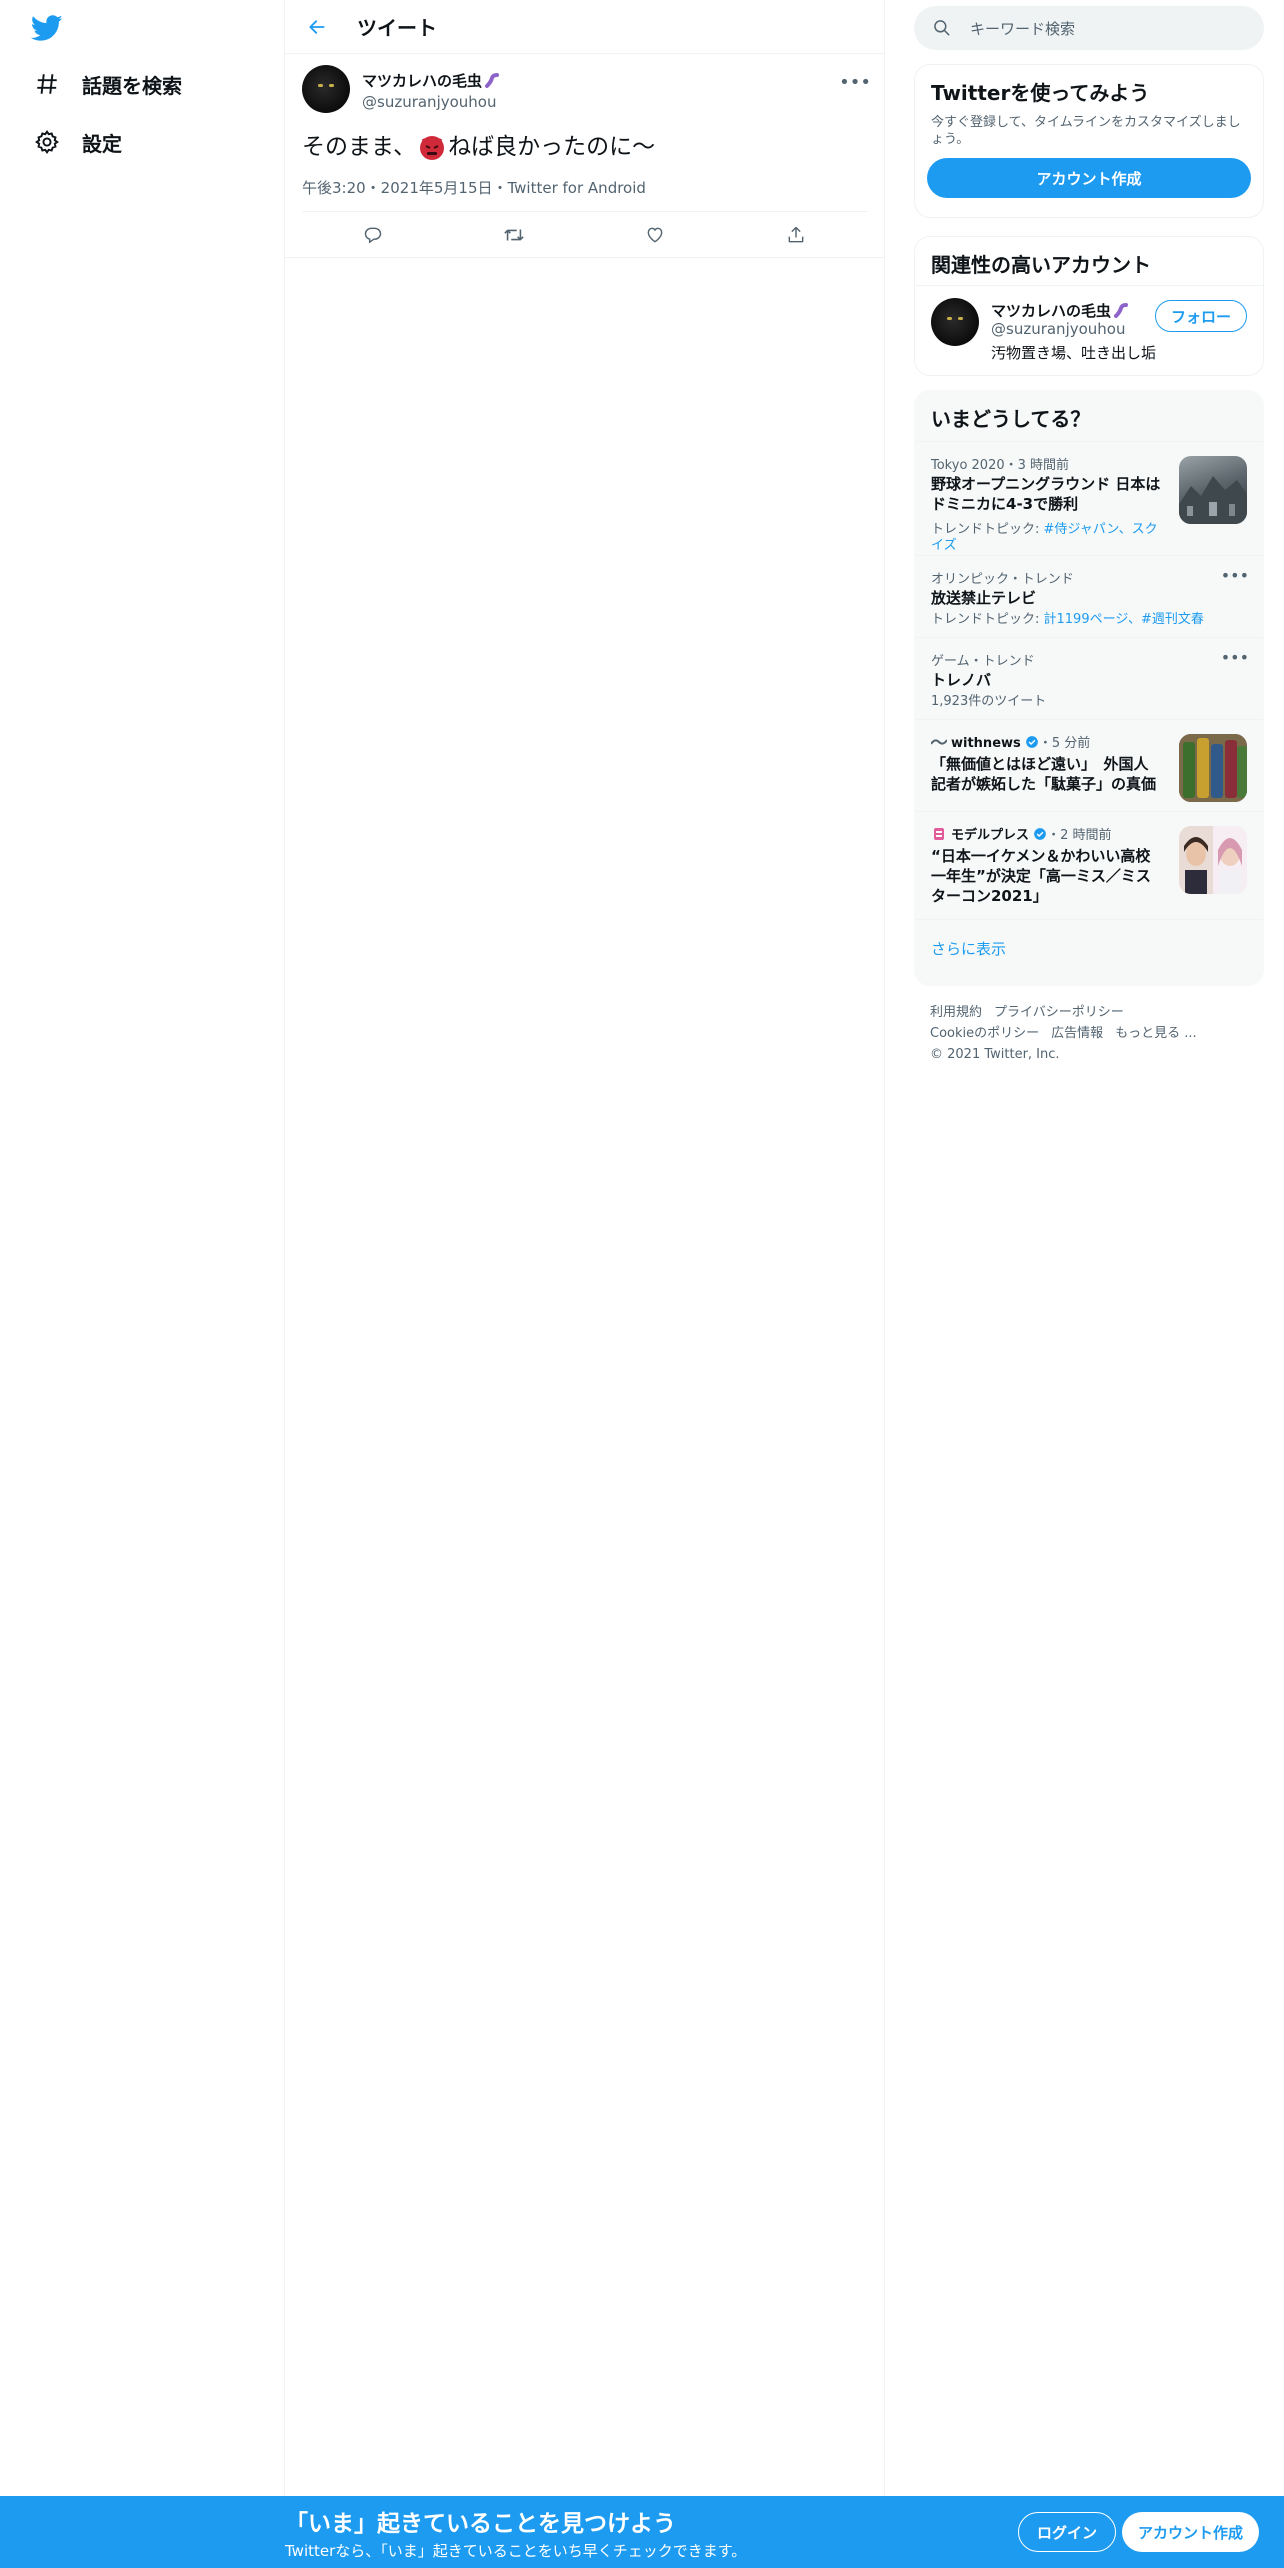  Describe the element at coordinates (1041, 876) in the screenshot. I see `news-title: “日本一イケメン＆かわいい高校一年生”が決定「高一ミス／ミスターコン2021」` at that location.